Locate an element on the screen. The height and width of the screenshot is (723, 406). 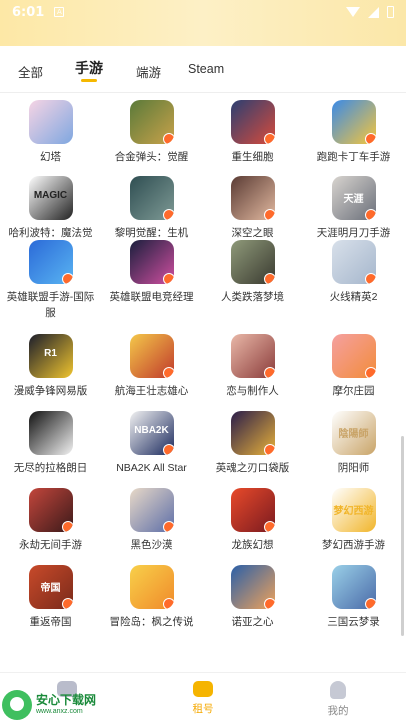
game-name: 重返帝国 is located at coordinates (50, 622).